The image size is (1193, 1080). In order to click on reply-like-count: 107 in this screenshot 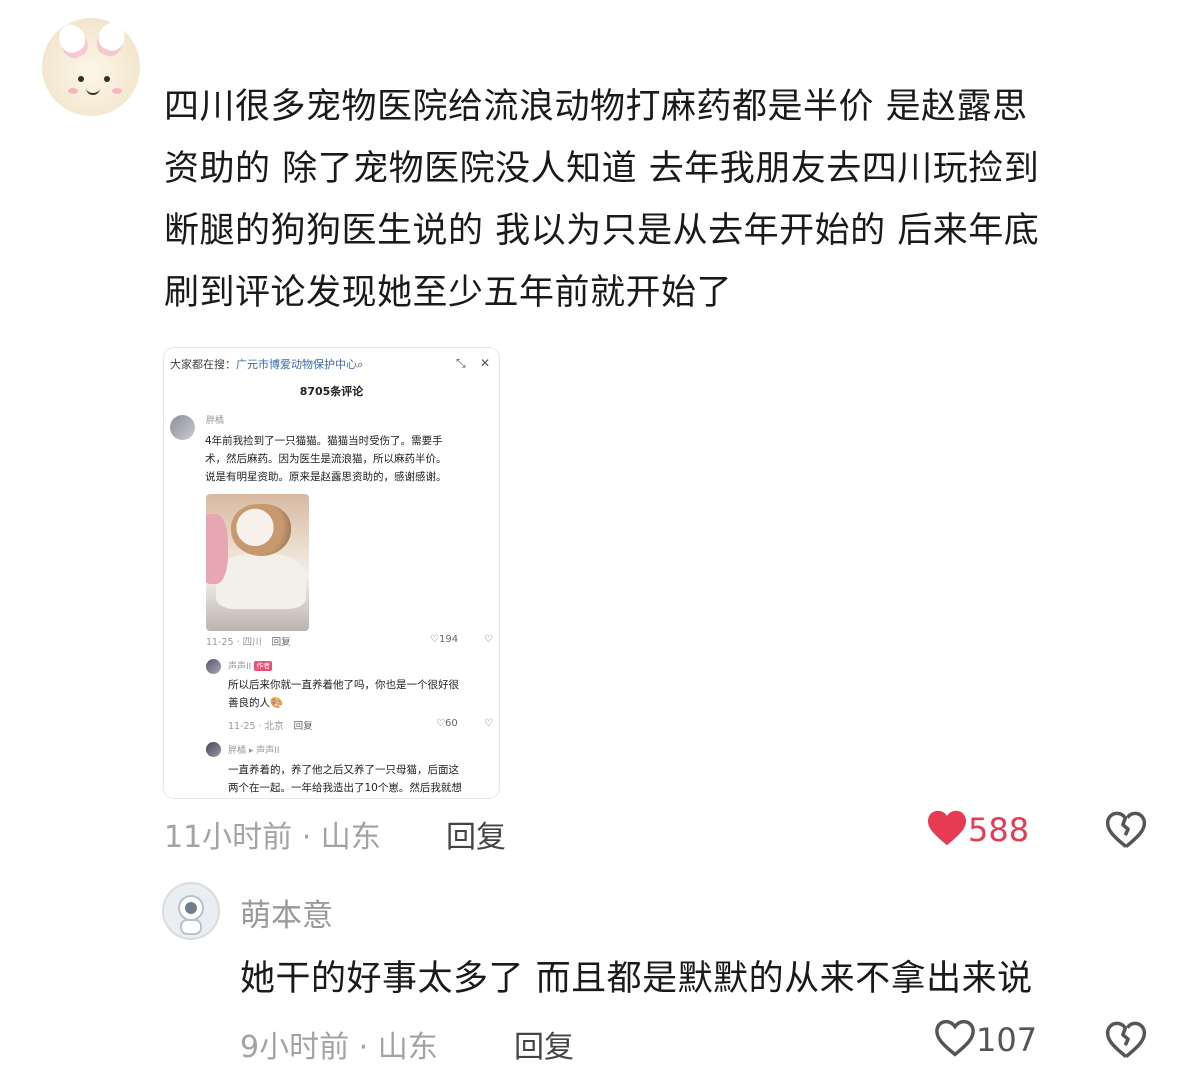, I will do `click(1007, 1040)`.